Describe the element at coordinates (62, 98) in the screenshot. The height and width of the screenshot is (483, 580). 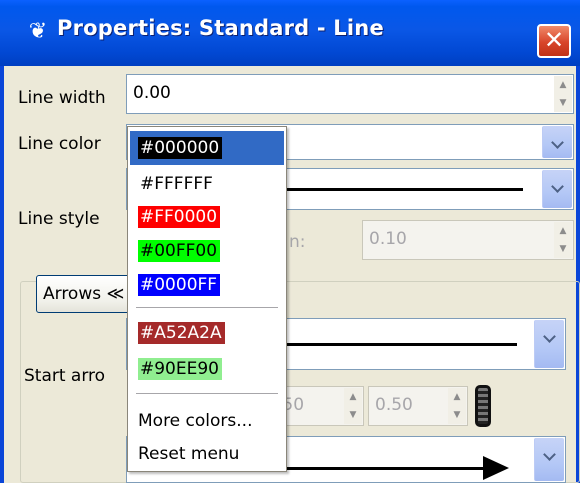
I see `line-width-label: Line width` at that location.